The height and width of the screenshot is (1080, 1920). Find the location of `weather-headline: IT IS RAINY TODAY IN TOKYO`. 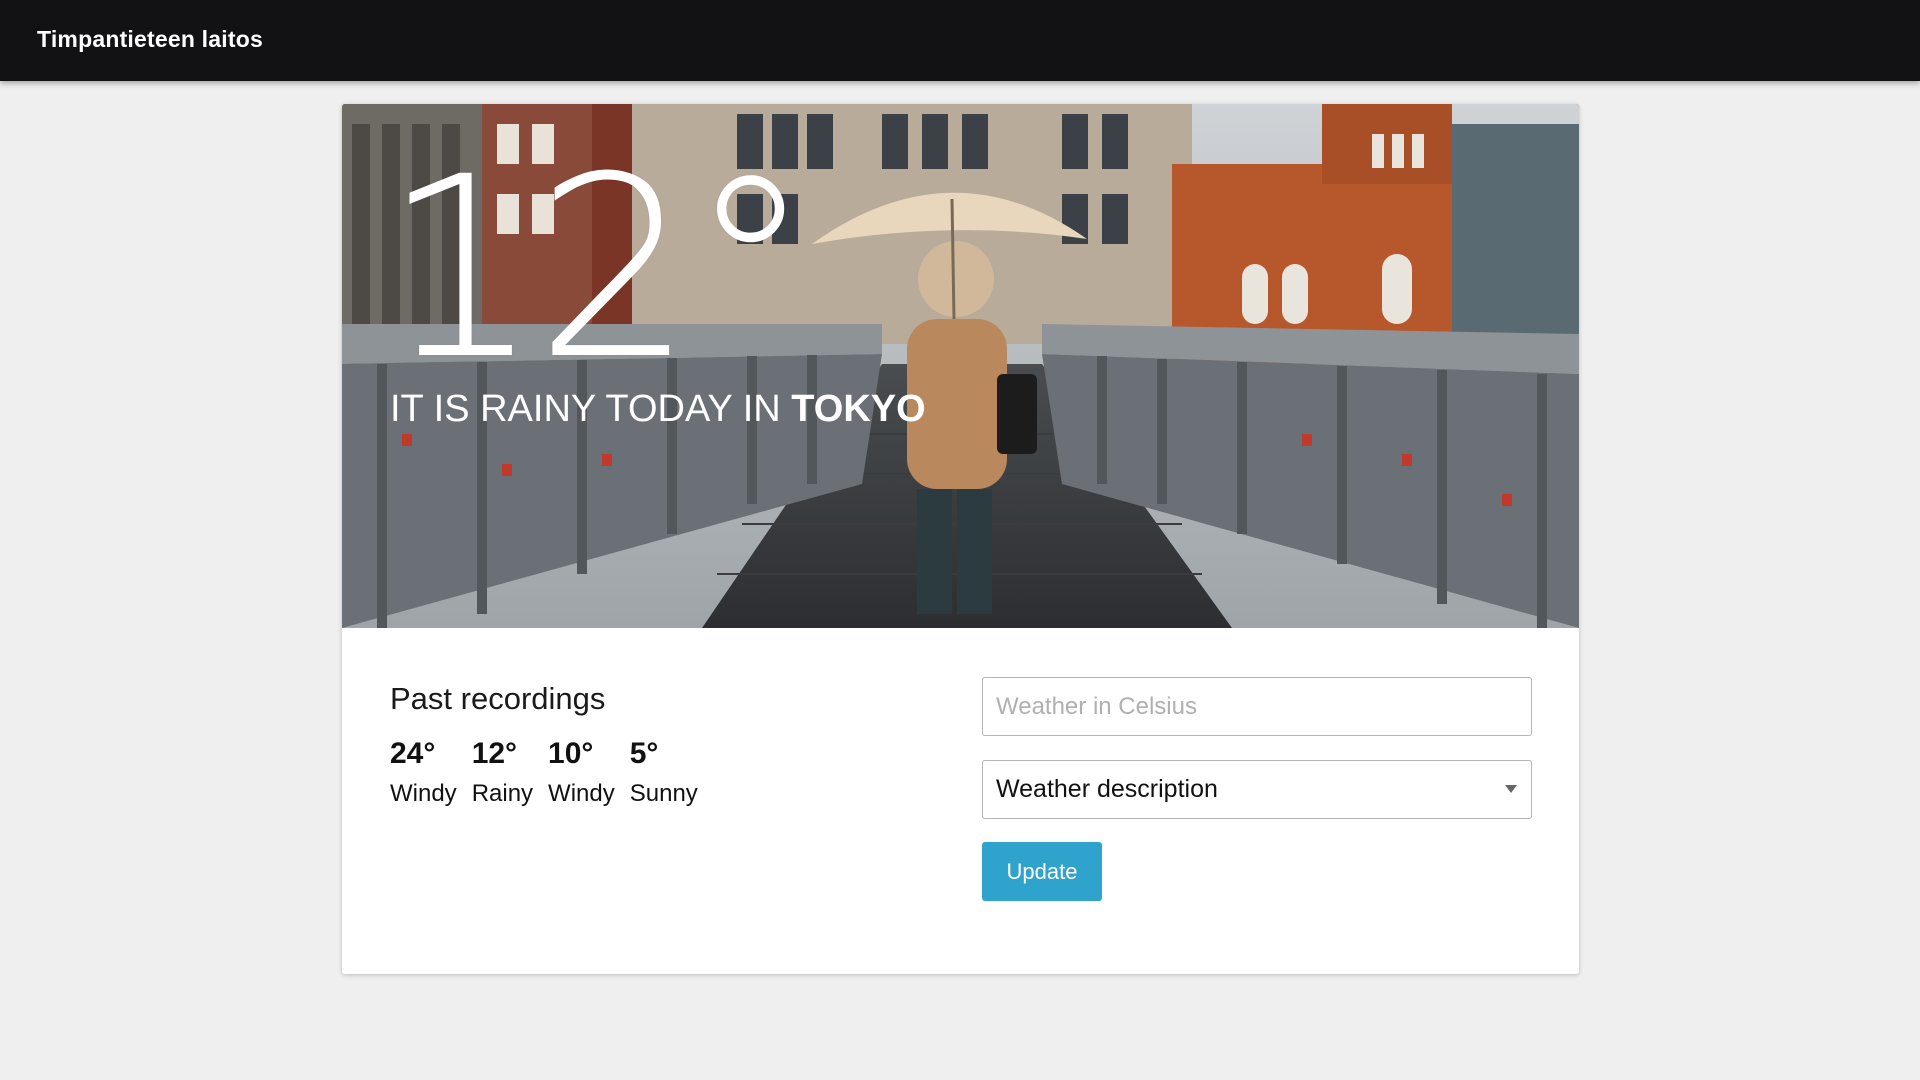

weather-headline: IT IS RAINY TODAY IN TOKYO is located at coordinates (658, 409).